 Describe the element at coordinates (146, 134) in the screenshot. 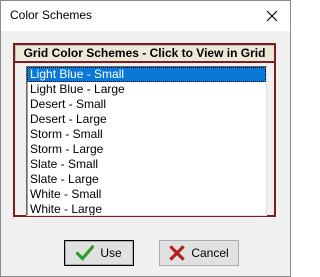

I see `list-item: Storm - Small` at that location.